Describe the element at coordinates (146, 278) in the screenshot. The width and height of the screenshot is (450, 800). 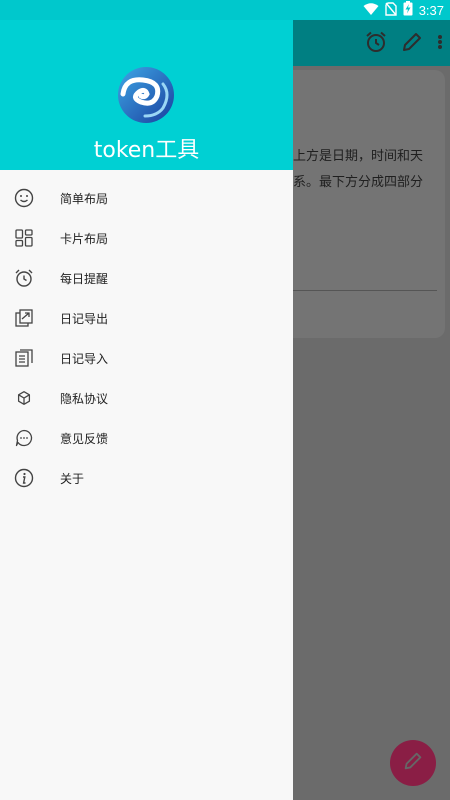
I see `menu-item-daily-reminder: 每日提醒` at that location.